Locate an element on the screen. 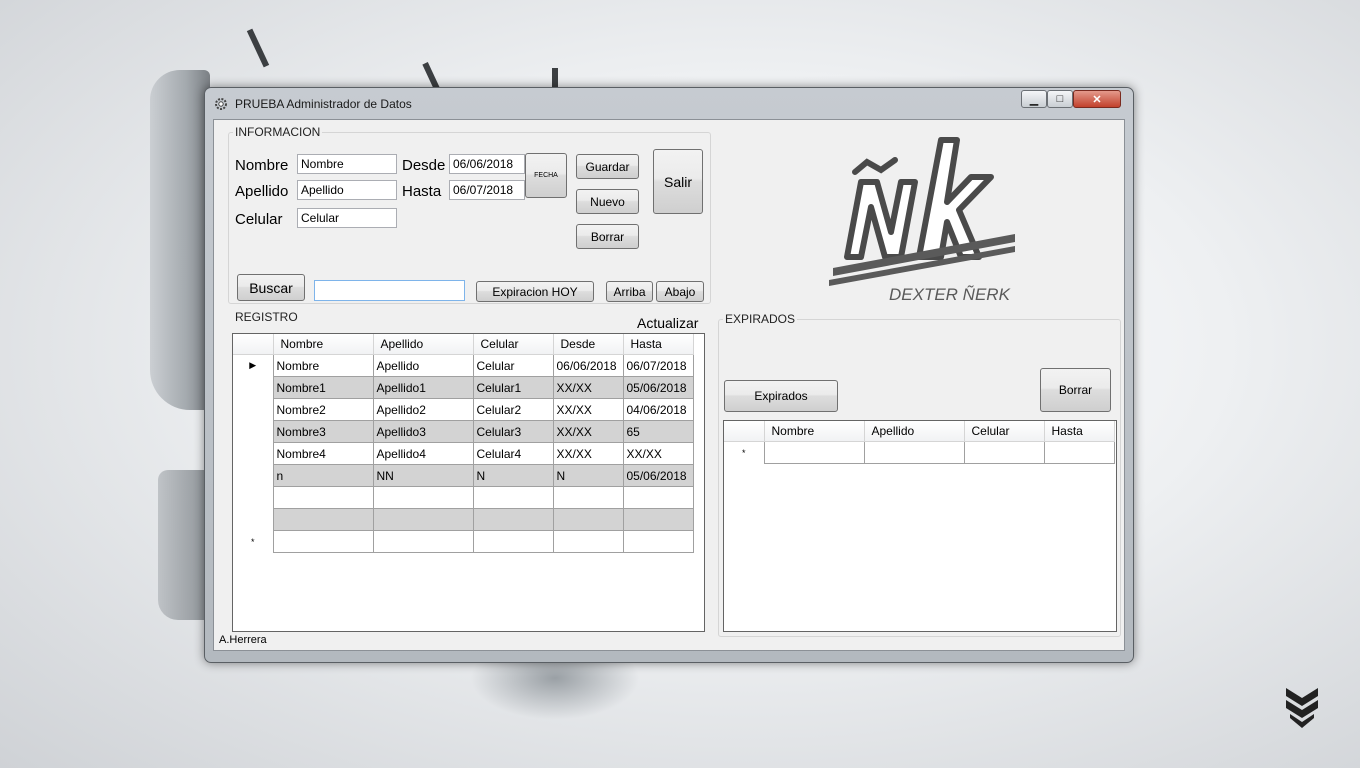  table-cell: Celular2 is located at coordinates (513, 409).